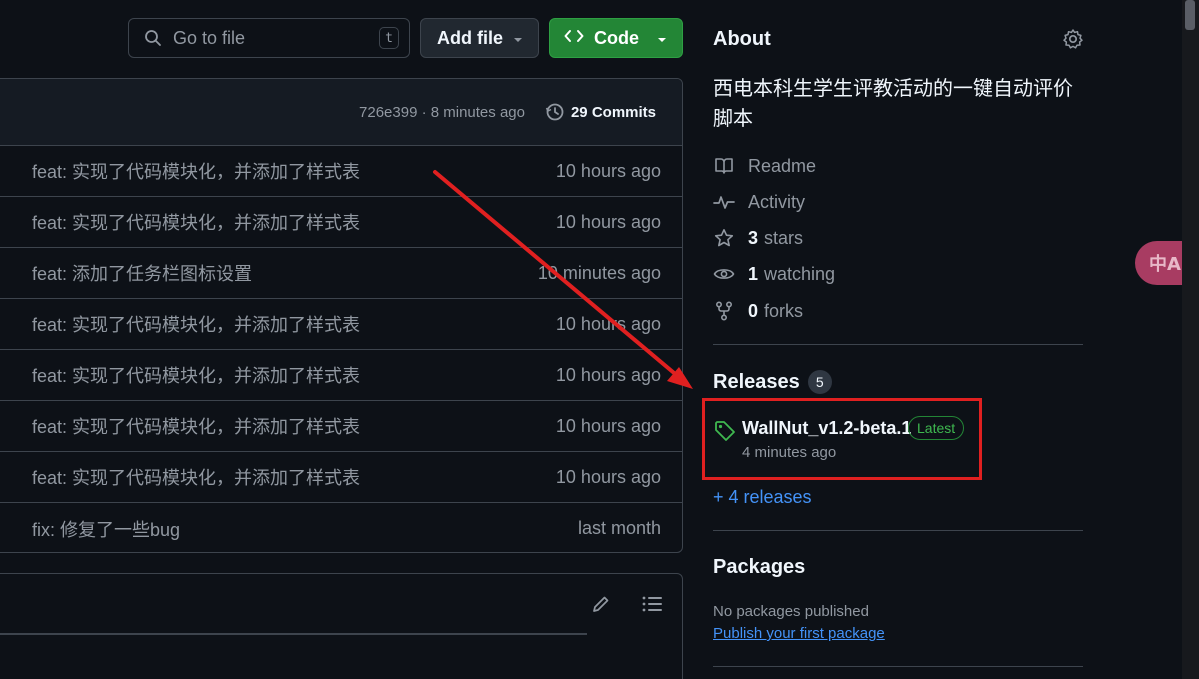  Describe the element at coordinates (442, 112) in the screenshot. I see `latest-commit-hash: 726e399 · 8 minutes ago` at that location.